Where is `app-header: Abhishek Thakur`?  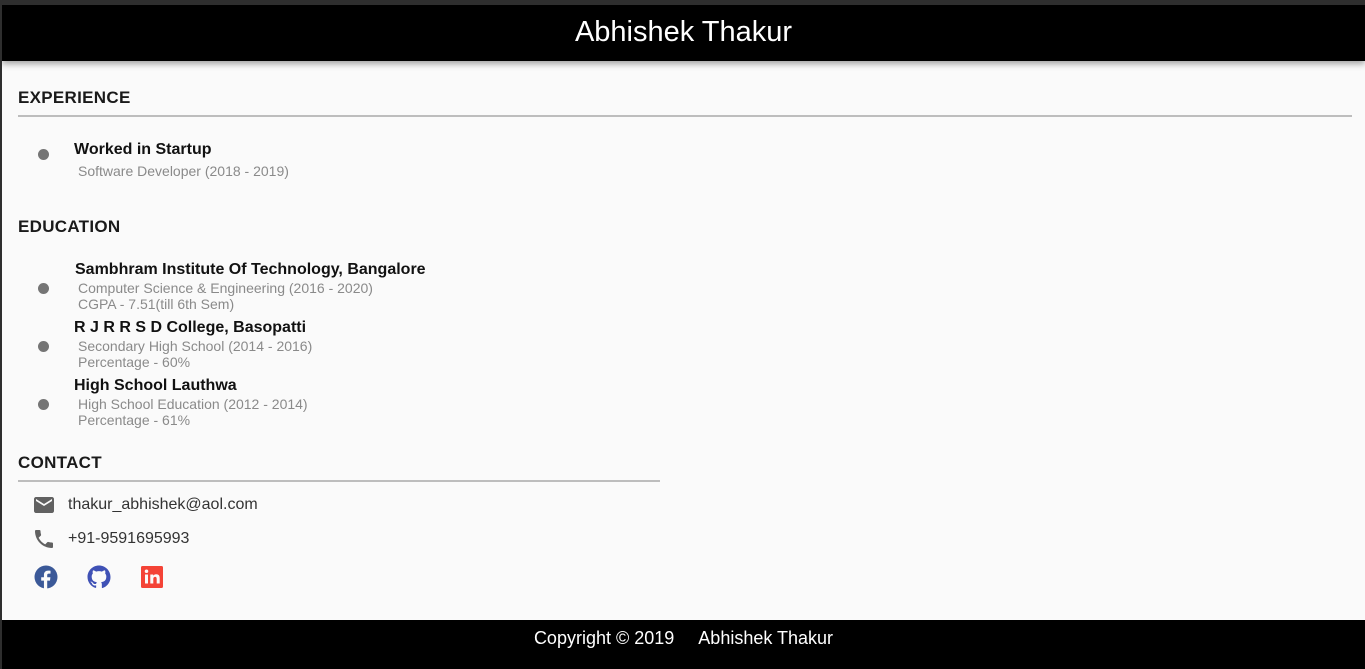 app-header: Abhishek Thakur is located at coordinates (683, 33).